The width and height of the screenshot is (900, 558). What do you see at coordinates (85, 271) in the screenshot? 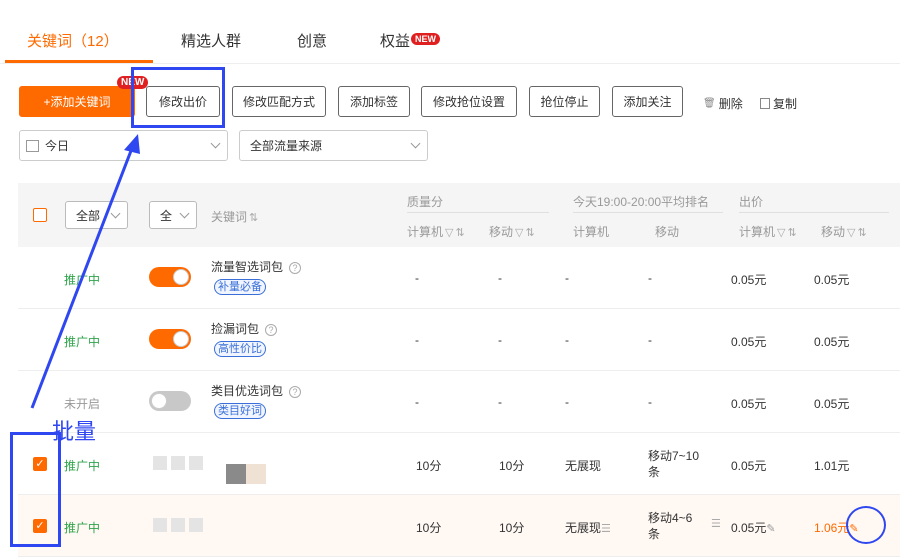
I see `annotation-arrow` at bounding box center [85, 271].